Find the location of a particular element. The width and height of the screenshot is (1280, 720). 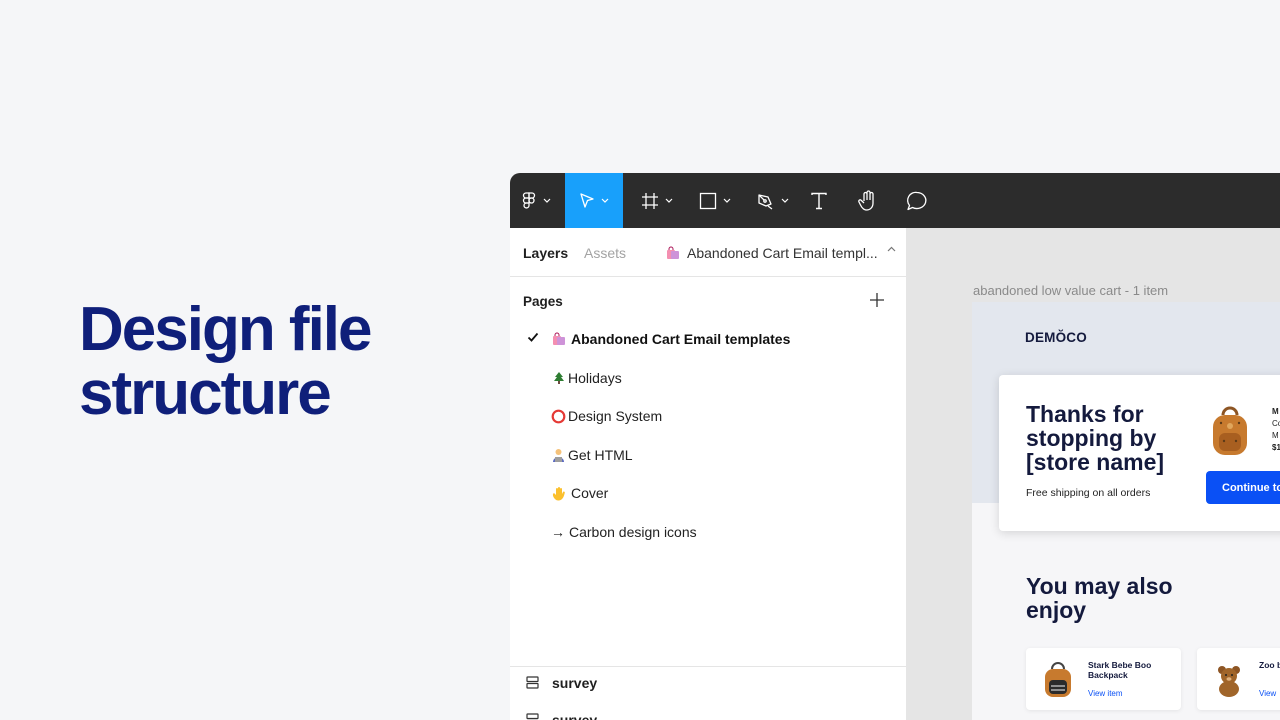

comment-tool-button is located at coordinates (917, 200).